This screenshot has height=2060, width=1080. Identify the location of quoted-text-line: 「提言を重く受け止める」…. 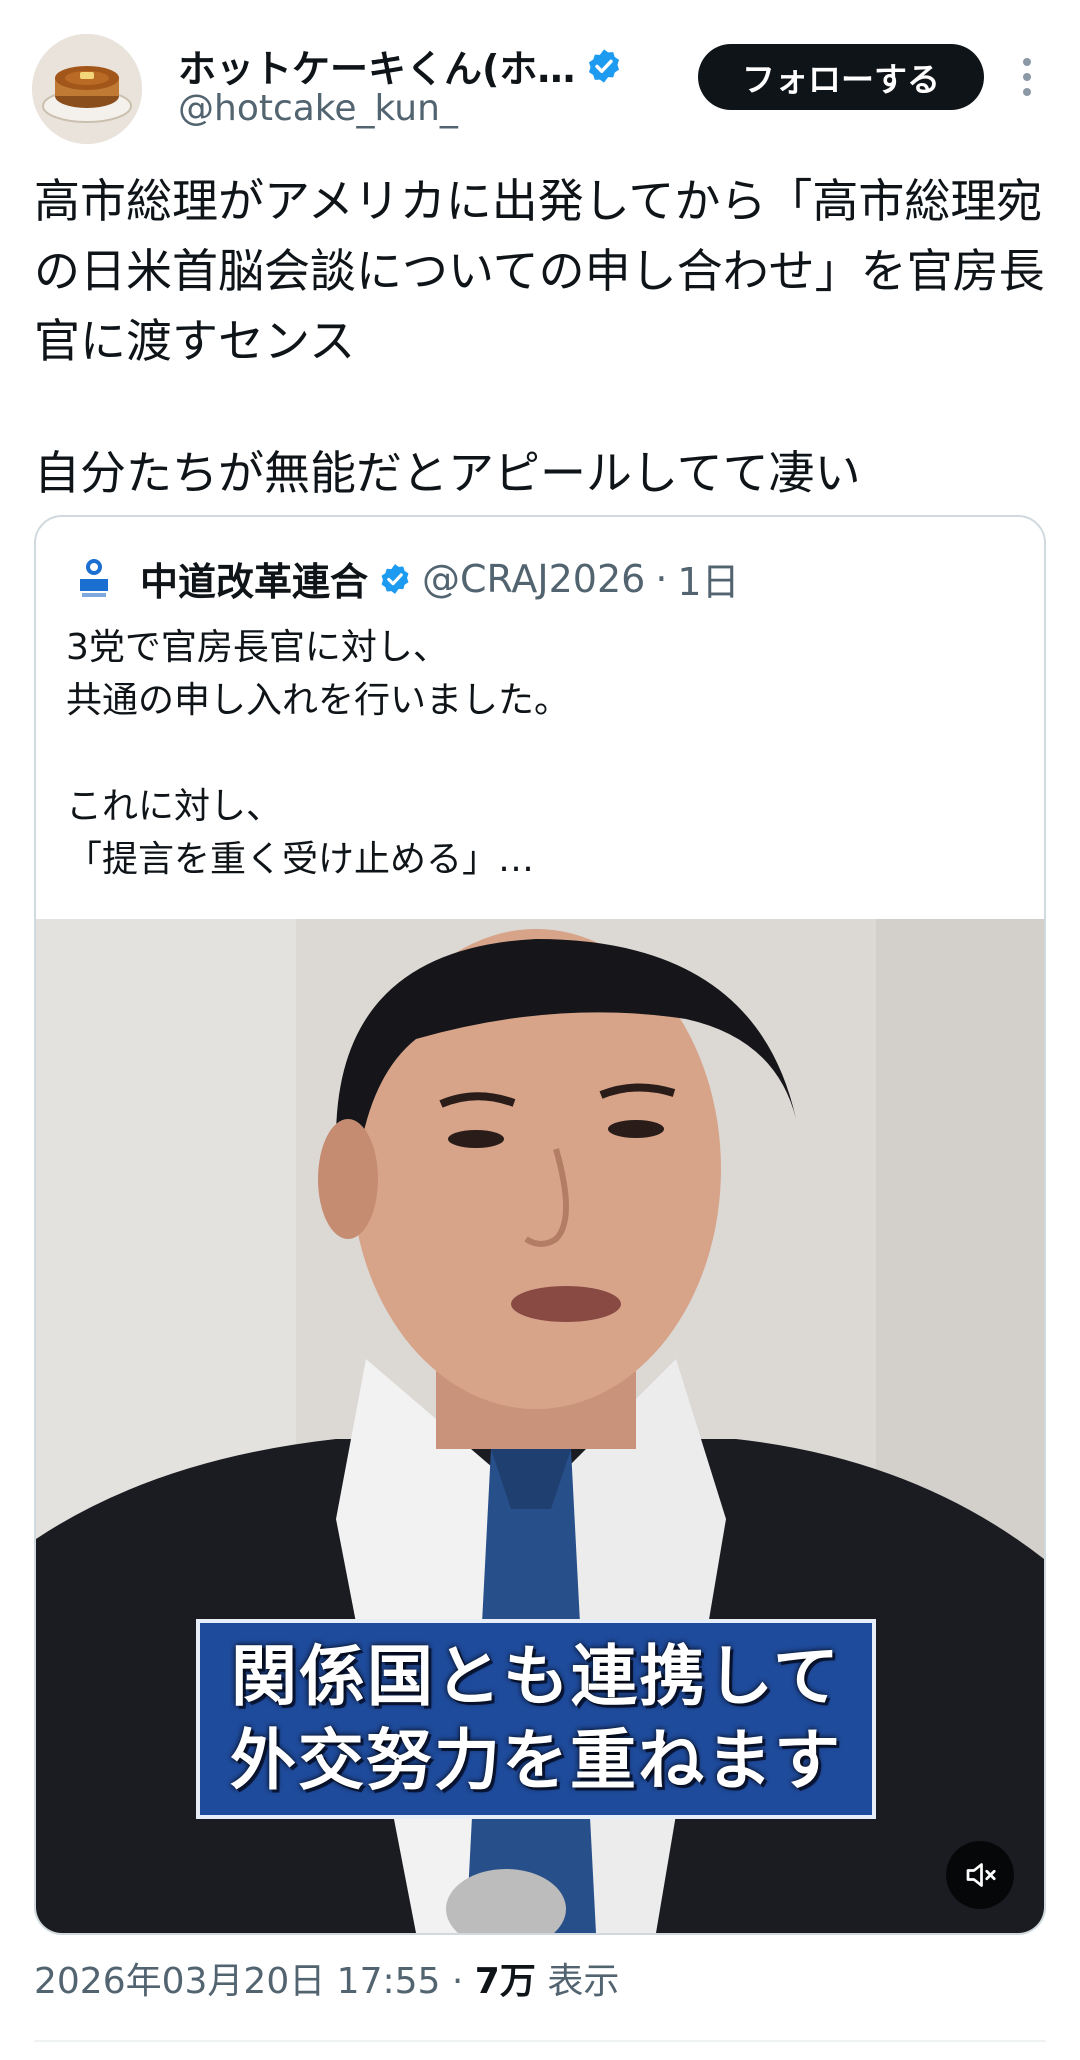
(300, 859).